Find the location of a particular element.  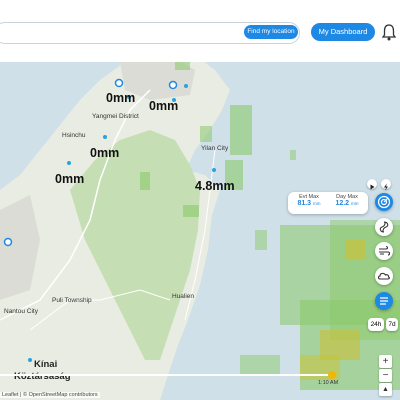

play-button is located at coordinates (372, 184).